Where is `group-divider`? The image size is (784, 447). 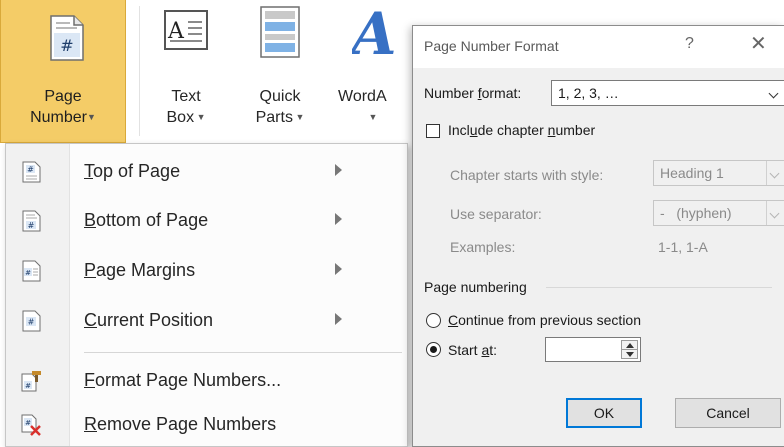 group-divider is located at coordinates (659, 287).